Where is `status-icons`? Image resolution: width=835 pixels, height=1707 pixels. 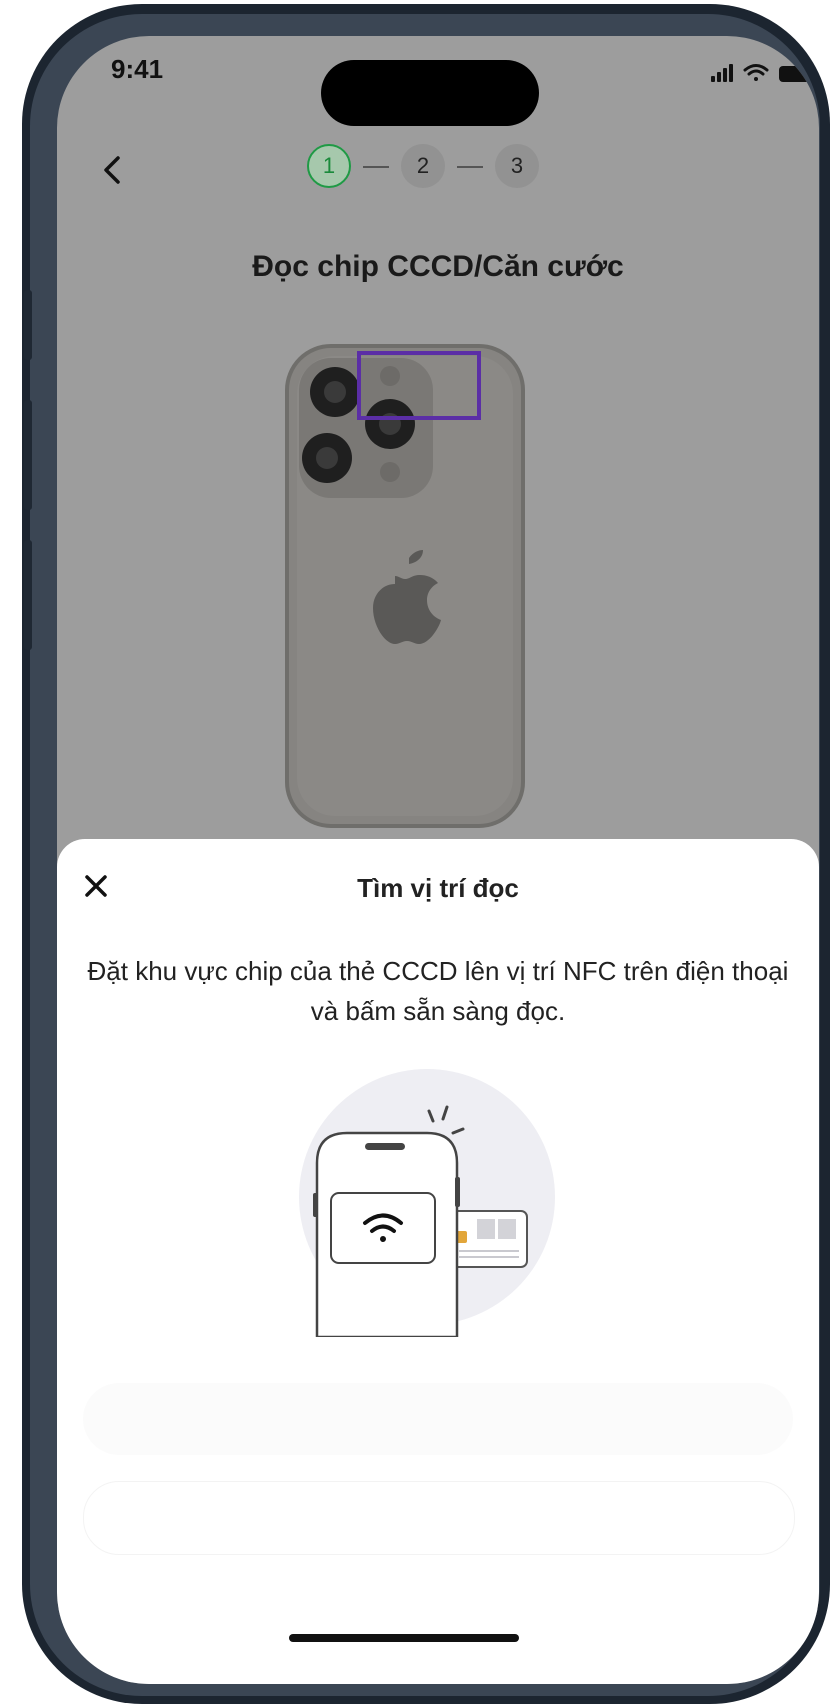 status-icons is located at coordinates (764, 73).